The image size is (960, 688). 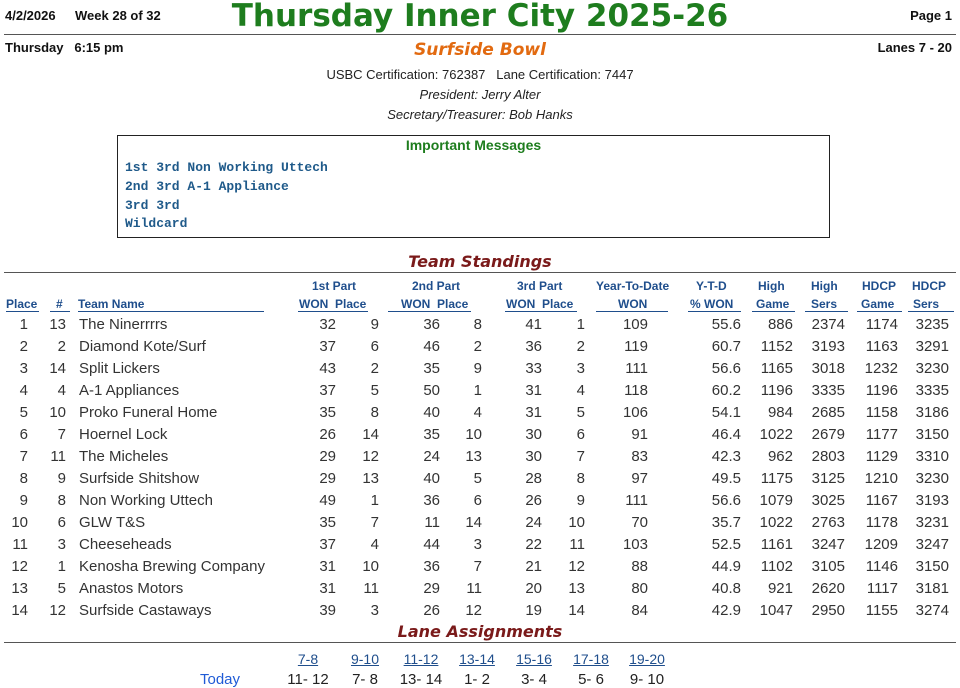 What do you see at coordinates (932, 368) in the screenshot?
I see `cell-hdcp-series: 3230` at bounding box center [932, 368].